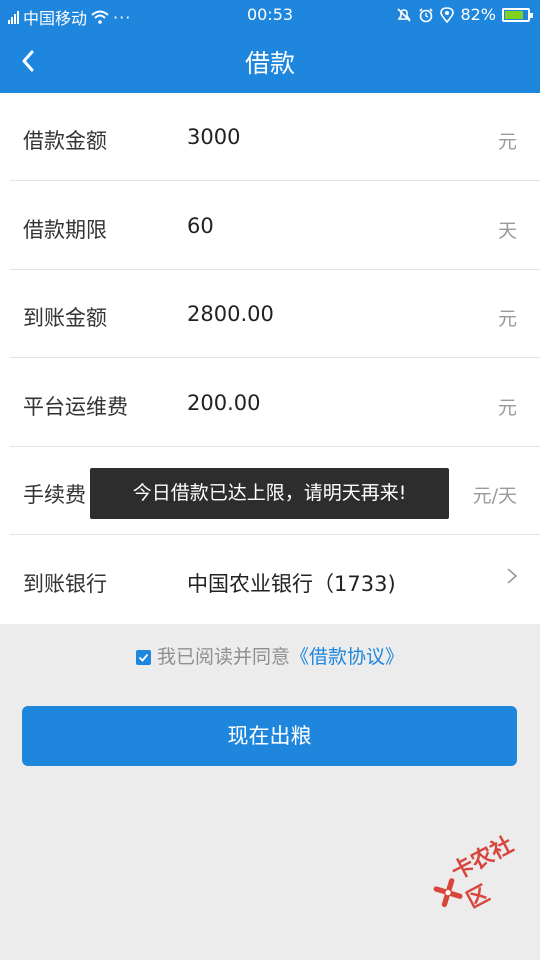 The width and height of the screenshot is (540, 960). I want to click on row-loan-amount: 借款金额 3000 元, so click(270, 137).